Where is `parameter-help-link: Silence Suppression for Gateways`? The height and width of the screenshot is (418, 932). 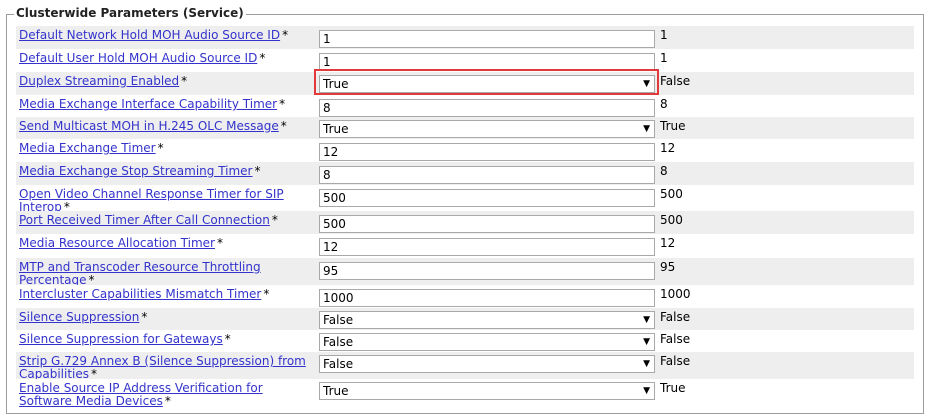 parameter-help-link: Silence Suppression for Gateways is located at coordinates (121, 339).